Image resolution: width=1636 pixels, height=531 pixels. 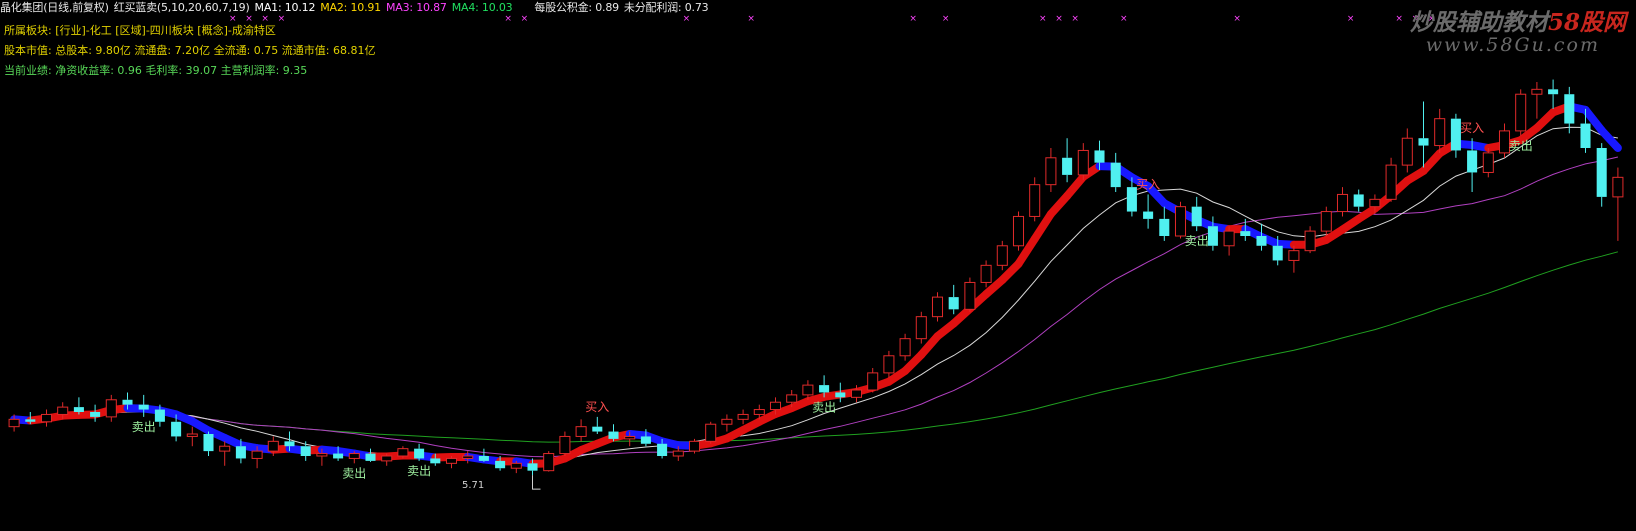 I want to click on watermark-title-grey: 炒股辅助教材, so click(x=1478, y=22).